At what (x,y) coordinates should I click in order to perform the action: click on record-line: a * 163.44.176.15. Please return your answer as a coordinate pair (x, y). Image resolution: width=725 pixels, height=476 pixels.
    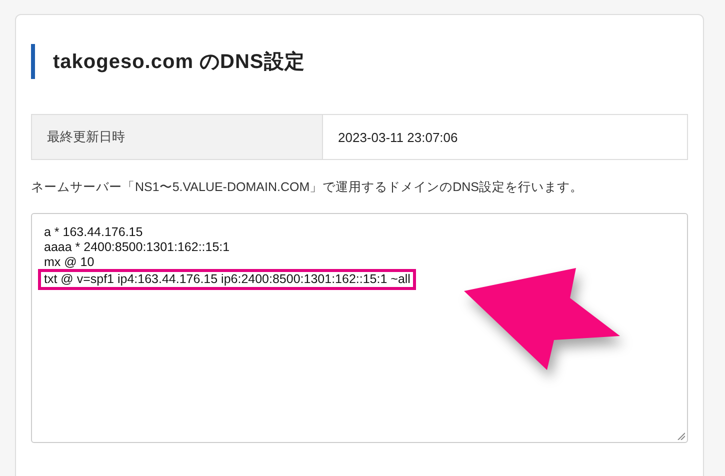
    Looking at the image, I should click on (93, 232).